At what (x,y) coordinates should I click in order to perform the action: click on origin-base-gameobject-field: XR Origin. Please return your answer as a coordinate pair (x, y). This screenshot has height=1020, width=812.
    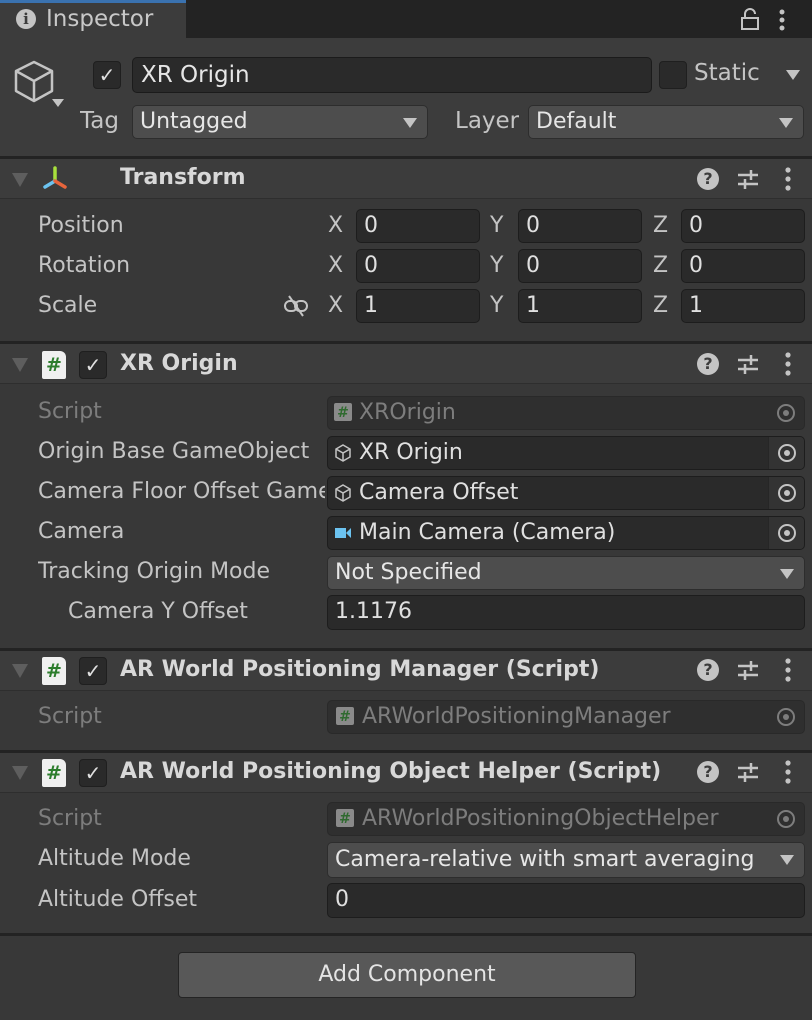
    Looking at the image, I should click on (566, 453).